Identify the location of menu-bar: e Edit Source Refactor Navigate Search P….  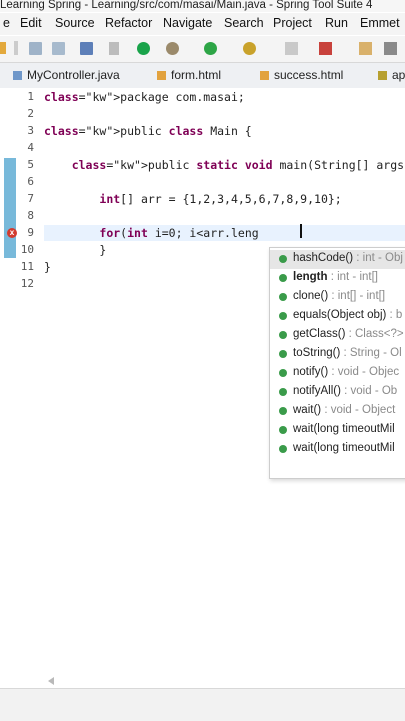
(202, 24).